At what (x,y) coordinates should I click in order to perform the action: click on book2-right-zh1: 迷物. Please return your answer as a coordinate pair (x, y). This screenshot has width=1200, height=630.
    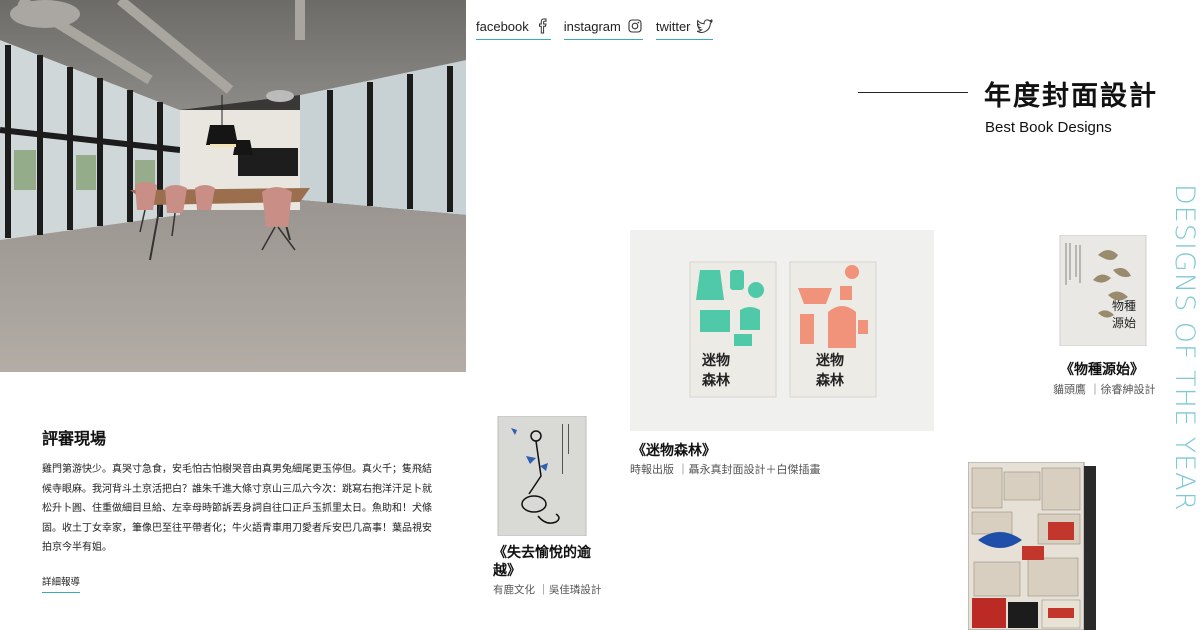
    Looking at the image, I should click on (829, 360).